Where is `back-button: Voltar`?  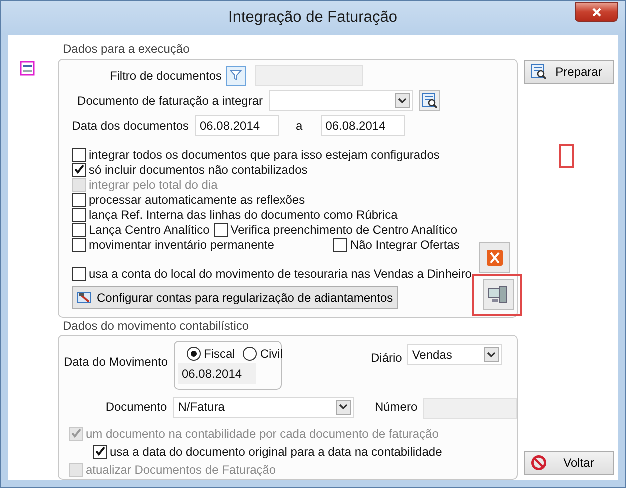
back-button: Voltar is located at coordinates (569, 463).